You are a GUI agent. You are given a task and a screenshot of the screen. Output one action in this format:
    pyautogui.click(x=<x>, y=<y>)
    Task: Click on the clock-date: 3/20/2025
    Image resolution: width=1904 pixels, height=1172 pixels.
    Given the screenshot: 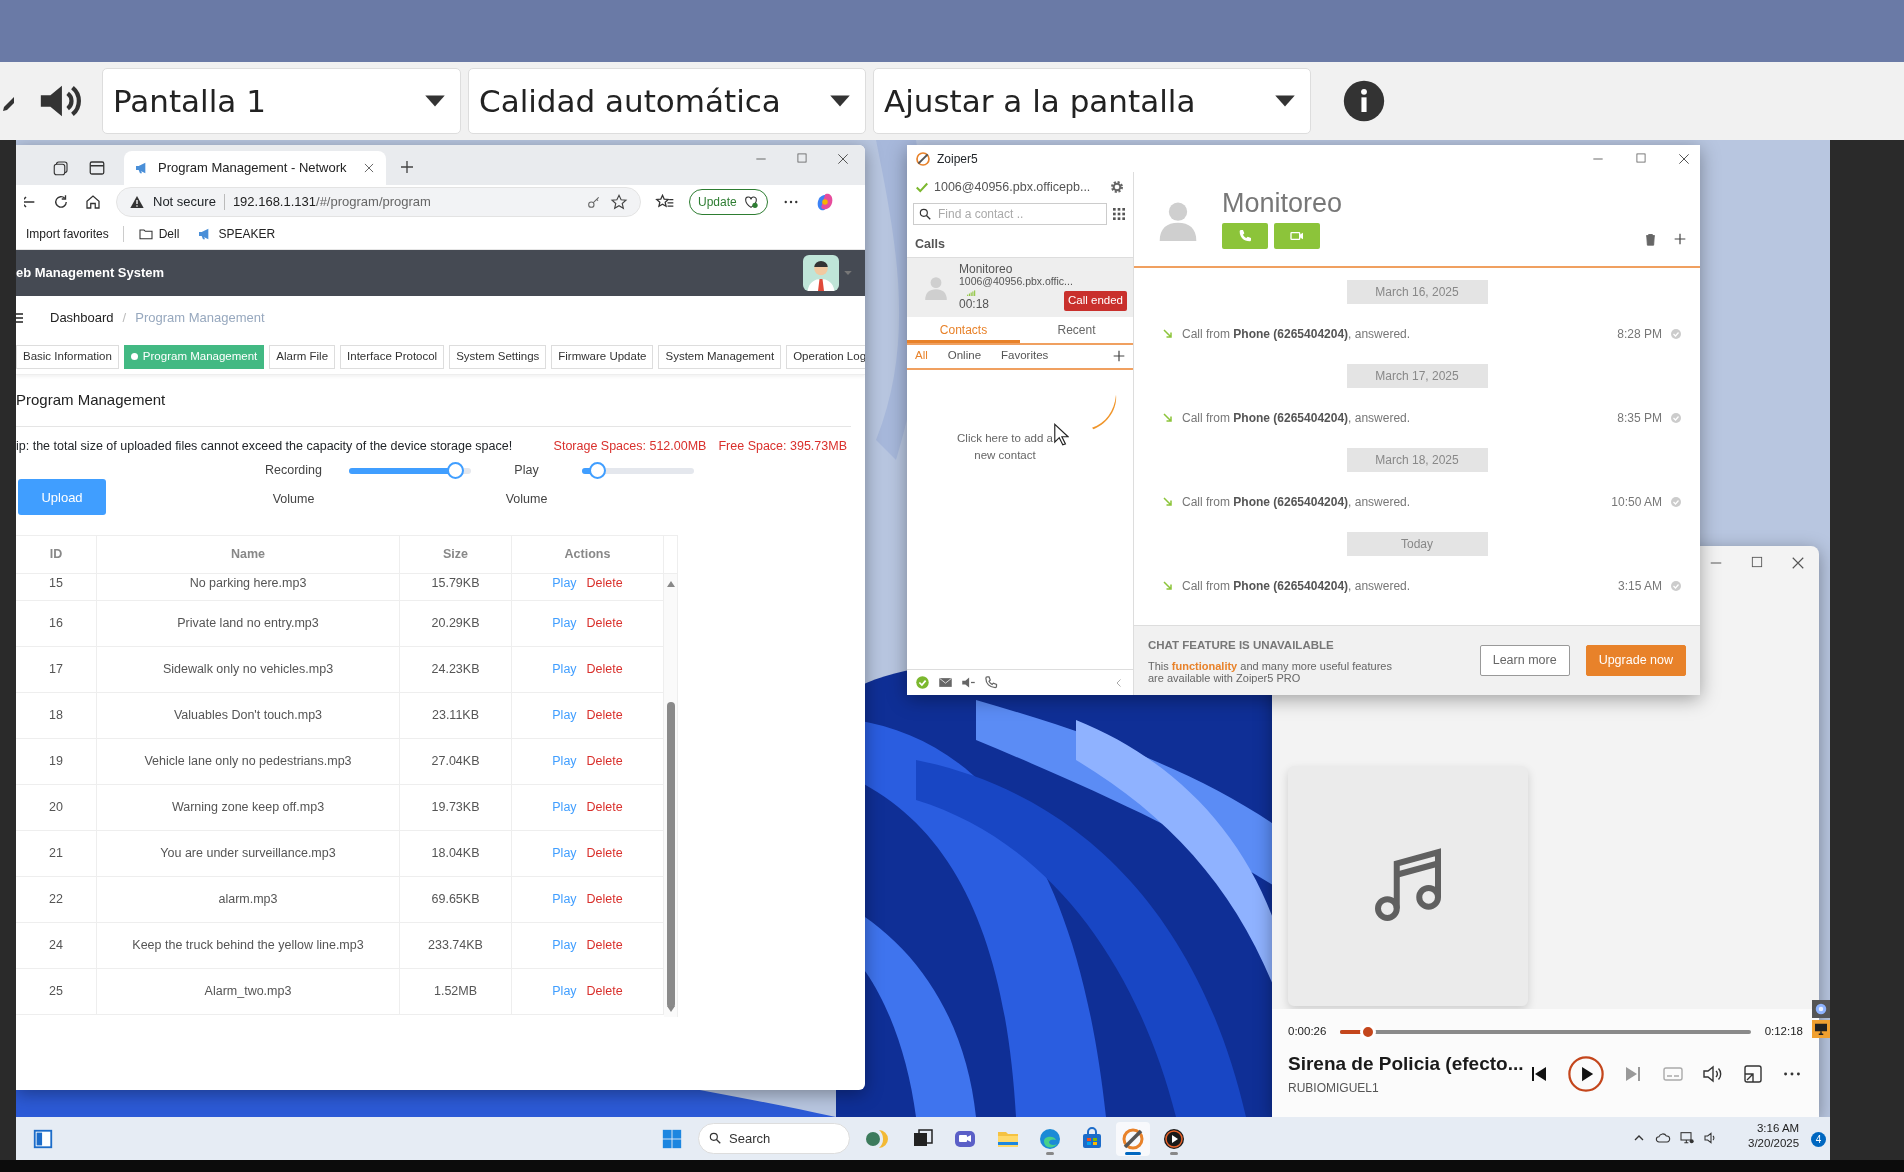 What is the action you would take?
    pyautogui.click(x=1774, y=1143)
    